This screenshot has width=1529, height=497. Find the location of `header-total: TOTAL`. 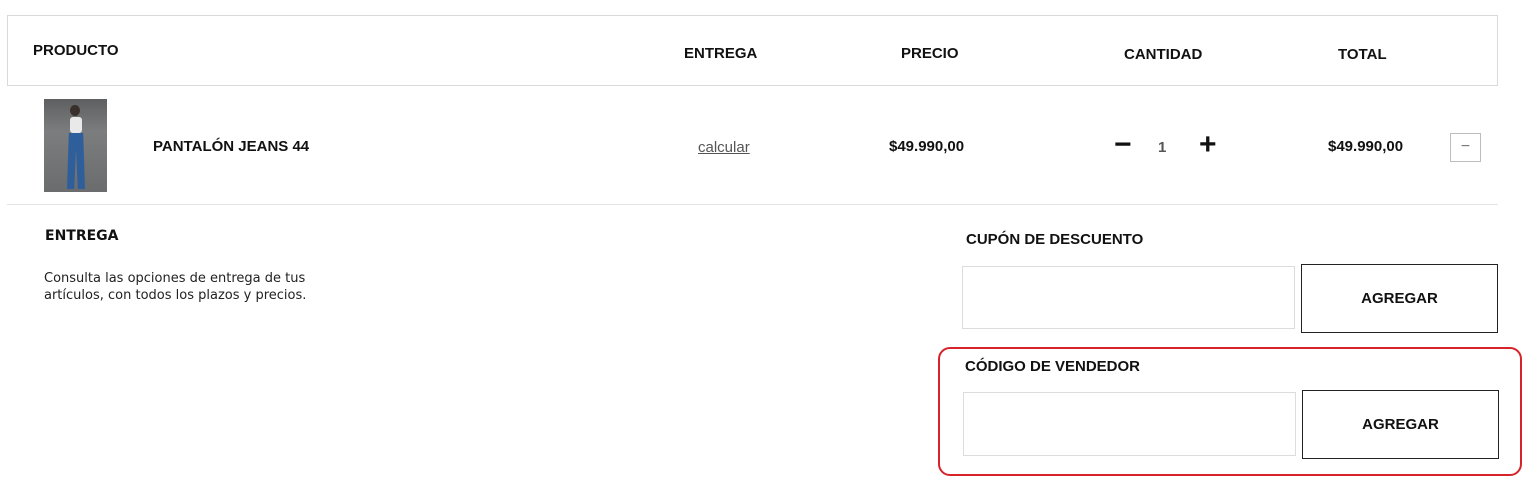

header-total: TOTAL is located at coordinates (1362, 54).